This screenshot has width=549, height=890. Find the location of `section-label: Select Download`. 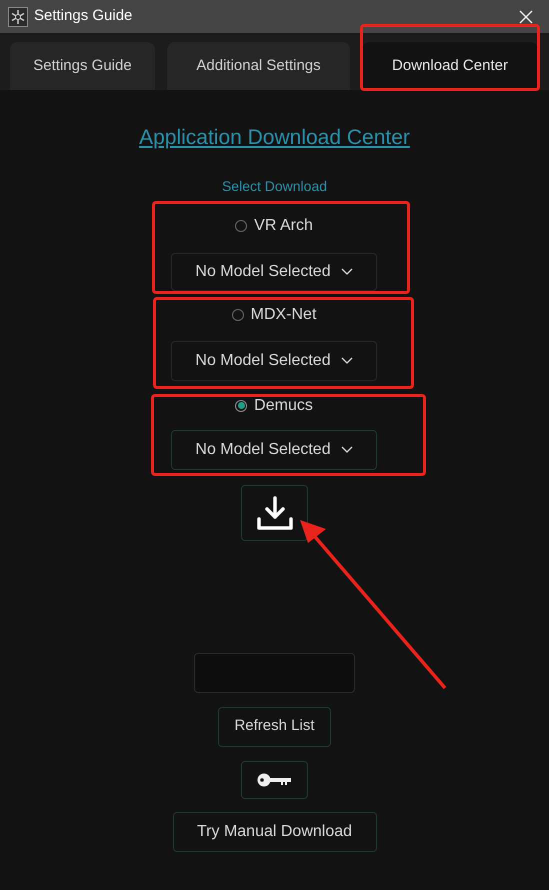

section-label: Select Download is located at coordinates (275, 186).